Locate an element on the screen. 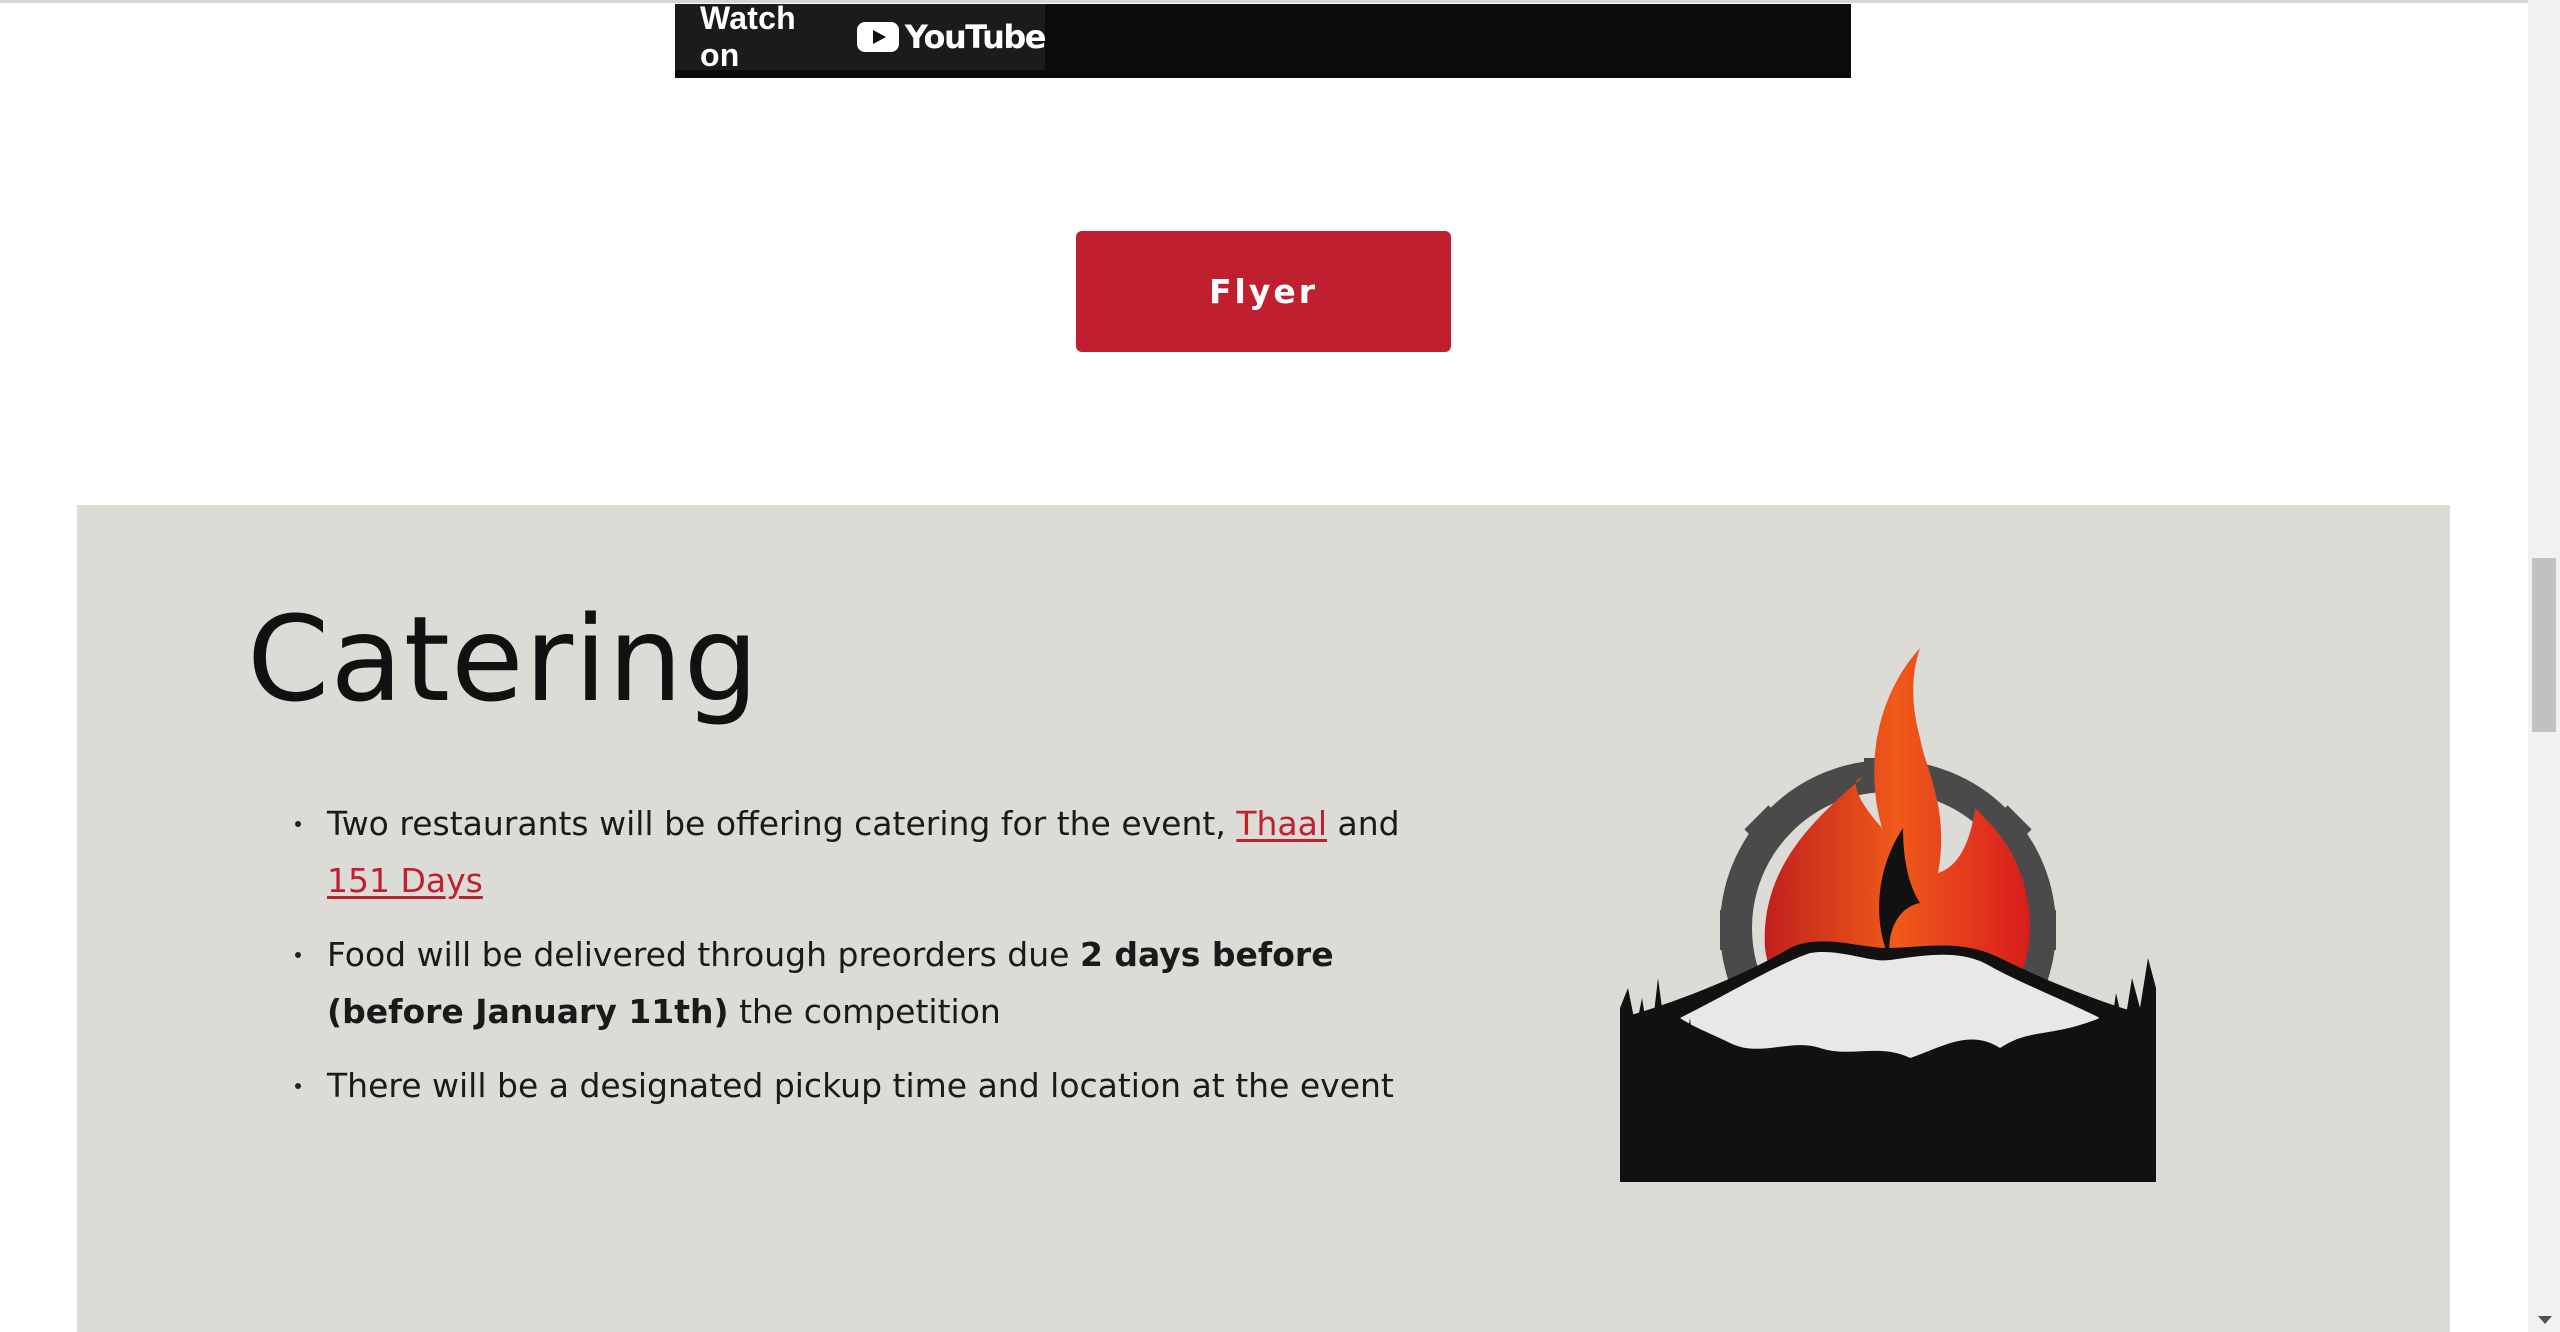  page-scrollbar is located at coordinates (2544, 666).